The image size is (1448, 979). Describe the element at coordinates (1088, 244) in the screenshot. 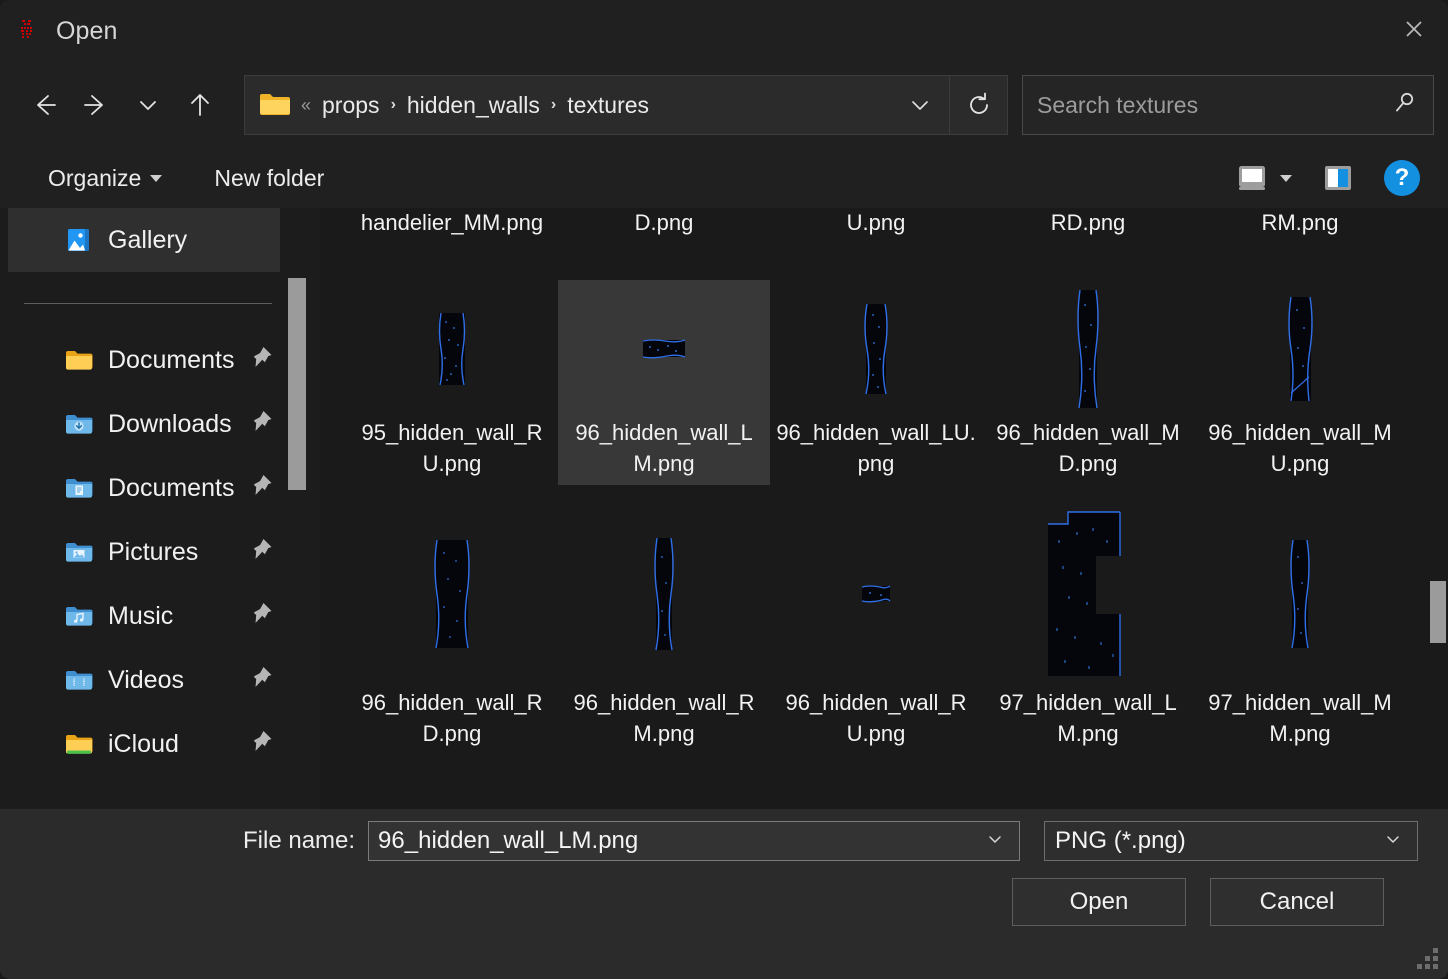

I see `file-item: RD.png` at that location.